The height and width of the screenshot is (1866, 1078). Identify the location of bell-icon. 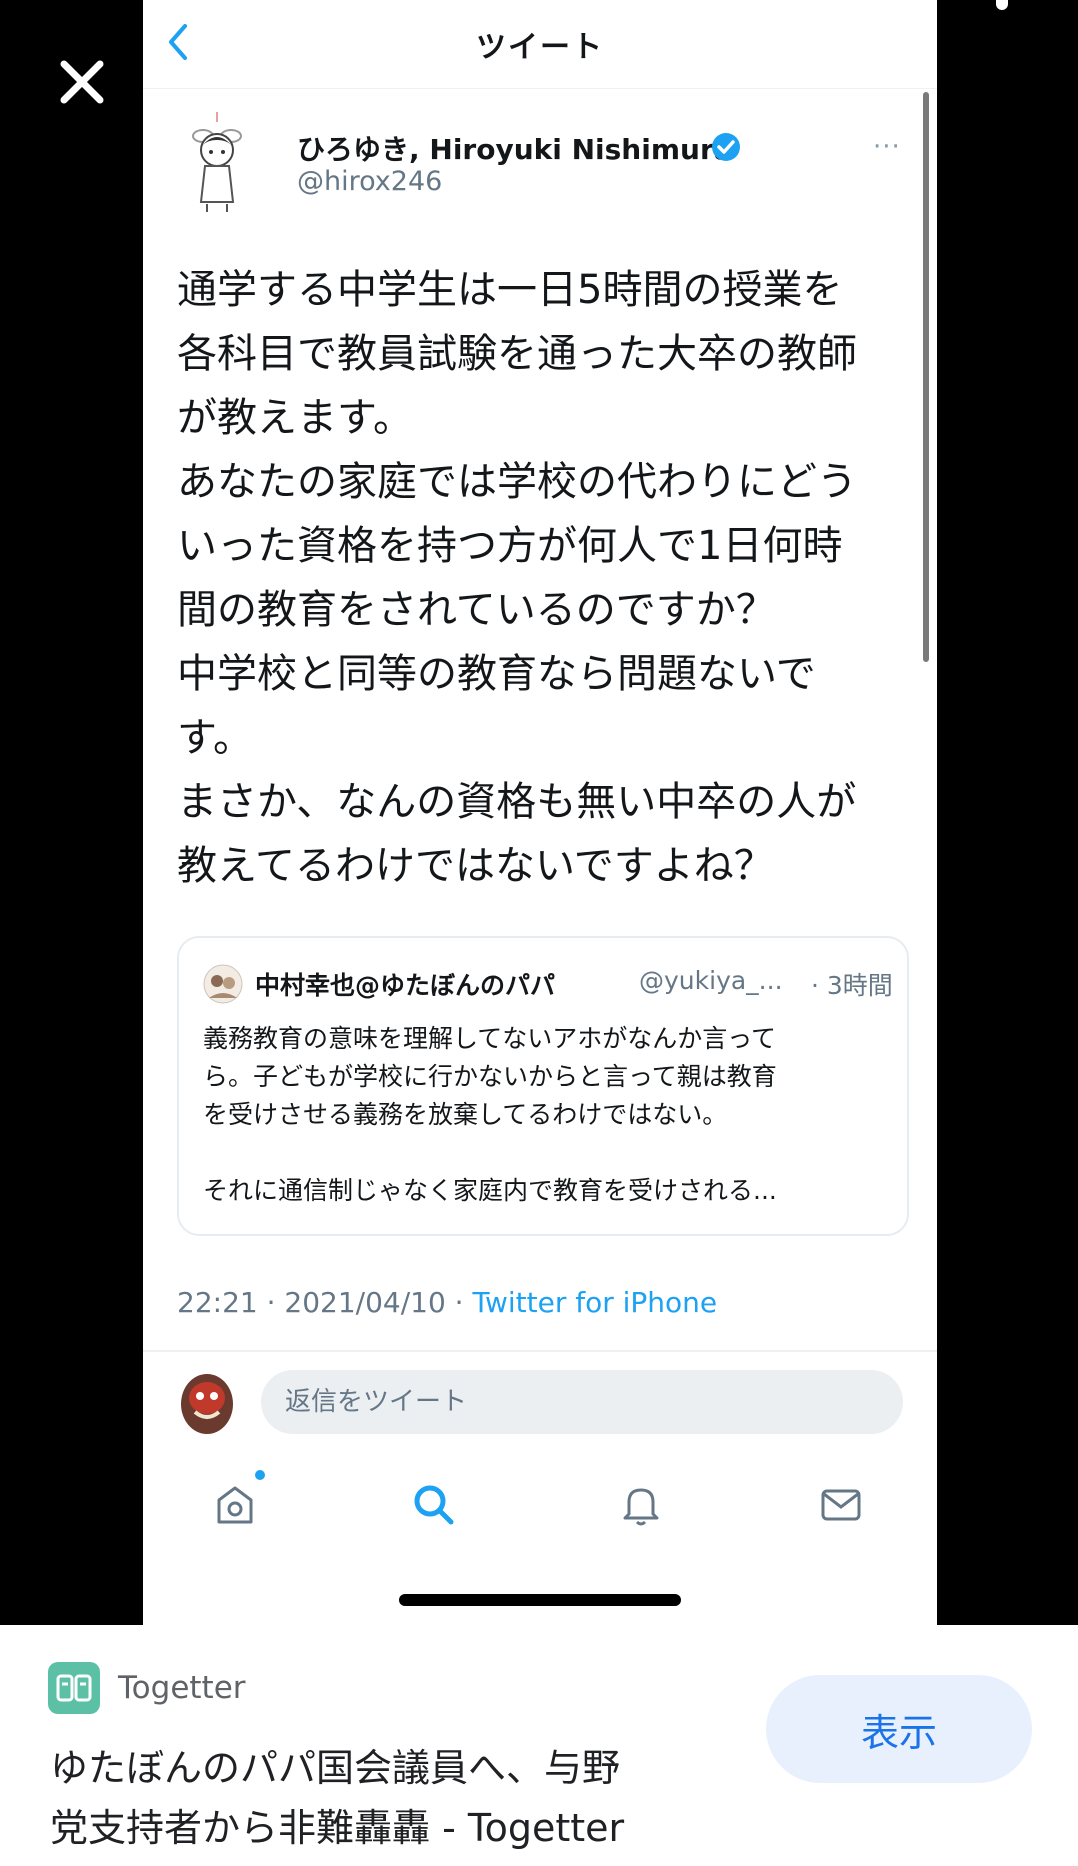
(641, 1507).